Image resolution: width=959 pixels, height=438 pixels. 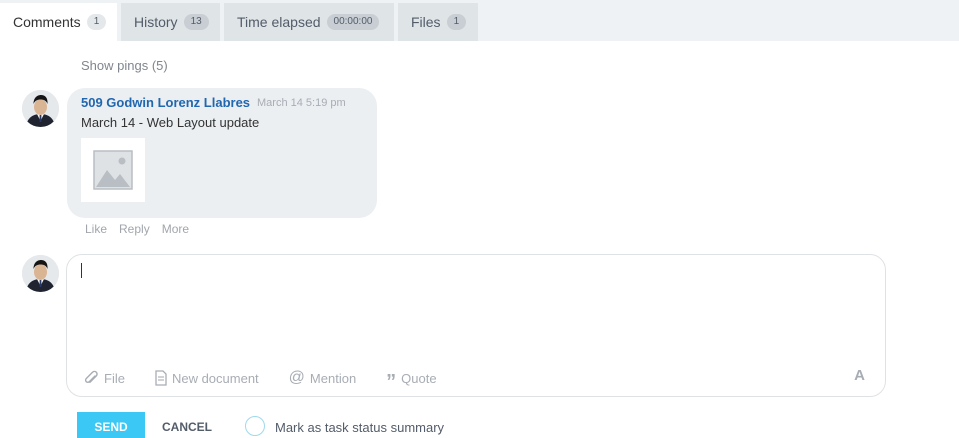 What do you see at coordinates (165, 102) in the screenshot?
I see `comment-author-link: 509 Godwin Lorenz Llabres` at bounding box center [165, 102].